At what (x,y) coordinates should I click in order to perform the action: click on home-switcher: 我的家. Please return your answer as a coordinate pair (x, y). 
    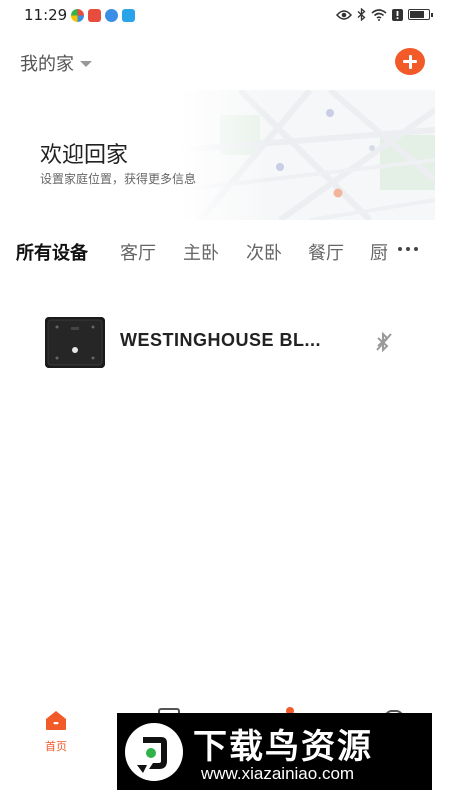
    Looking at the image, I should click on (56, 63).